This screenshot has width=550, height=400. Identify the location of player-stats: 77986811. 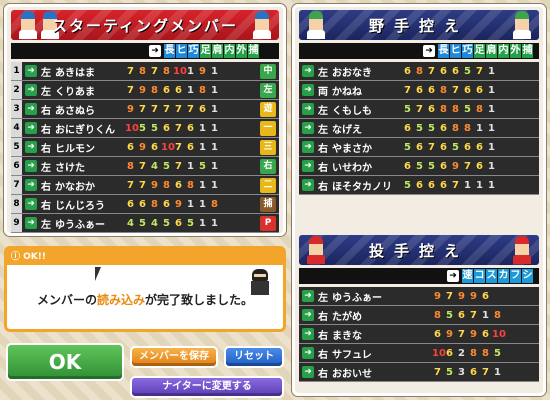
(173, 185).